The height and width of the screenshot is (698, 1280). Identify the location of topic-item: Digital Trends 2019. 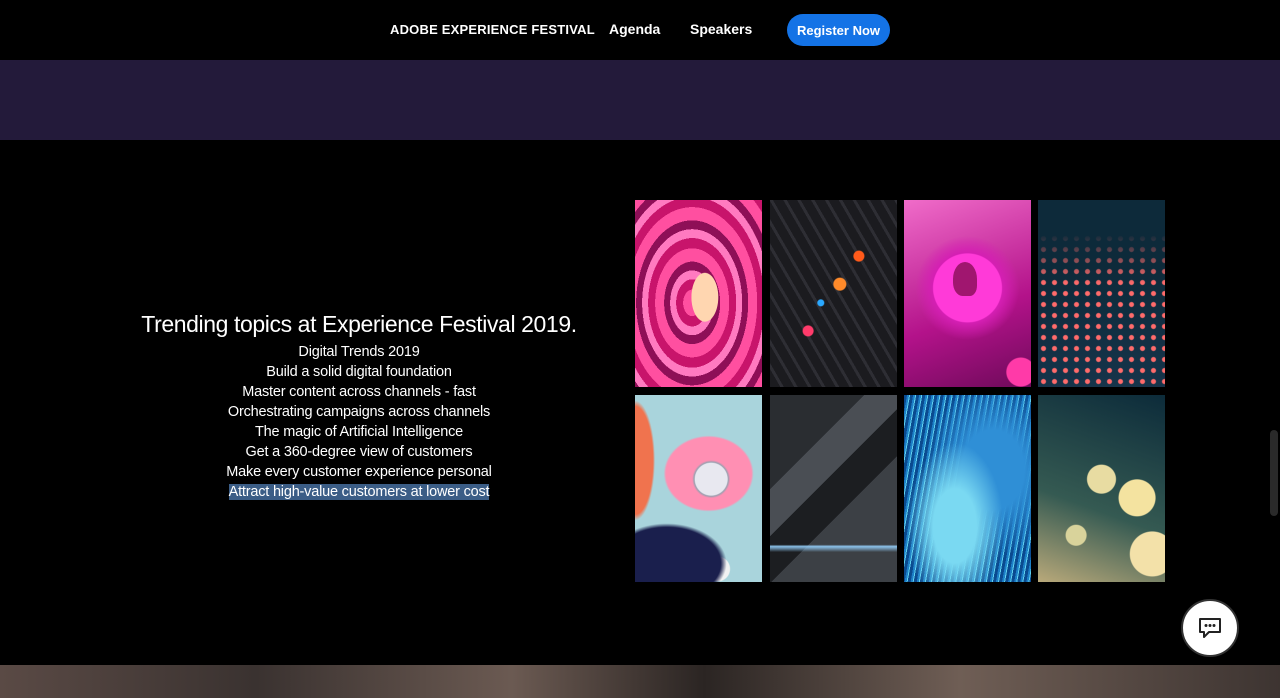
(359, 352).